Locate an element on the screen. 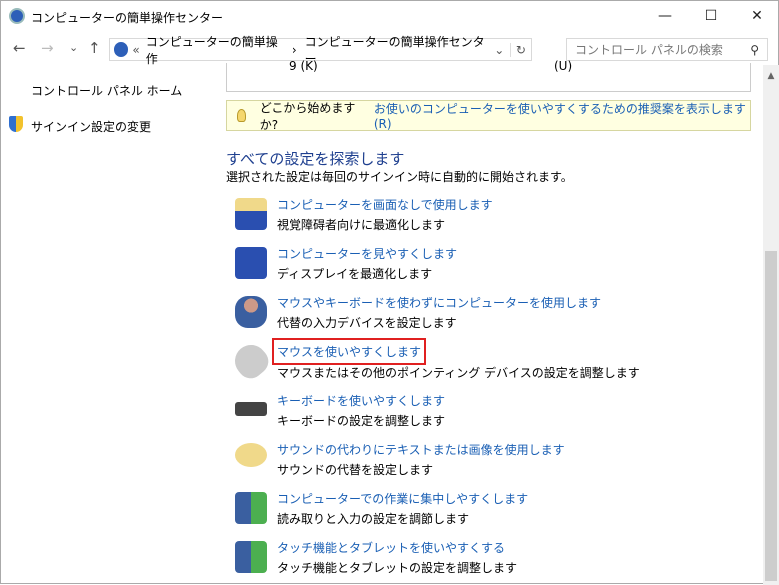  breadcrumb-2: コンピューターの簡単操作センター is located at coordinates (397, 50).